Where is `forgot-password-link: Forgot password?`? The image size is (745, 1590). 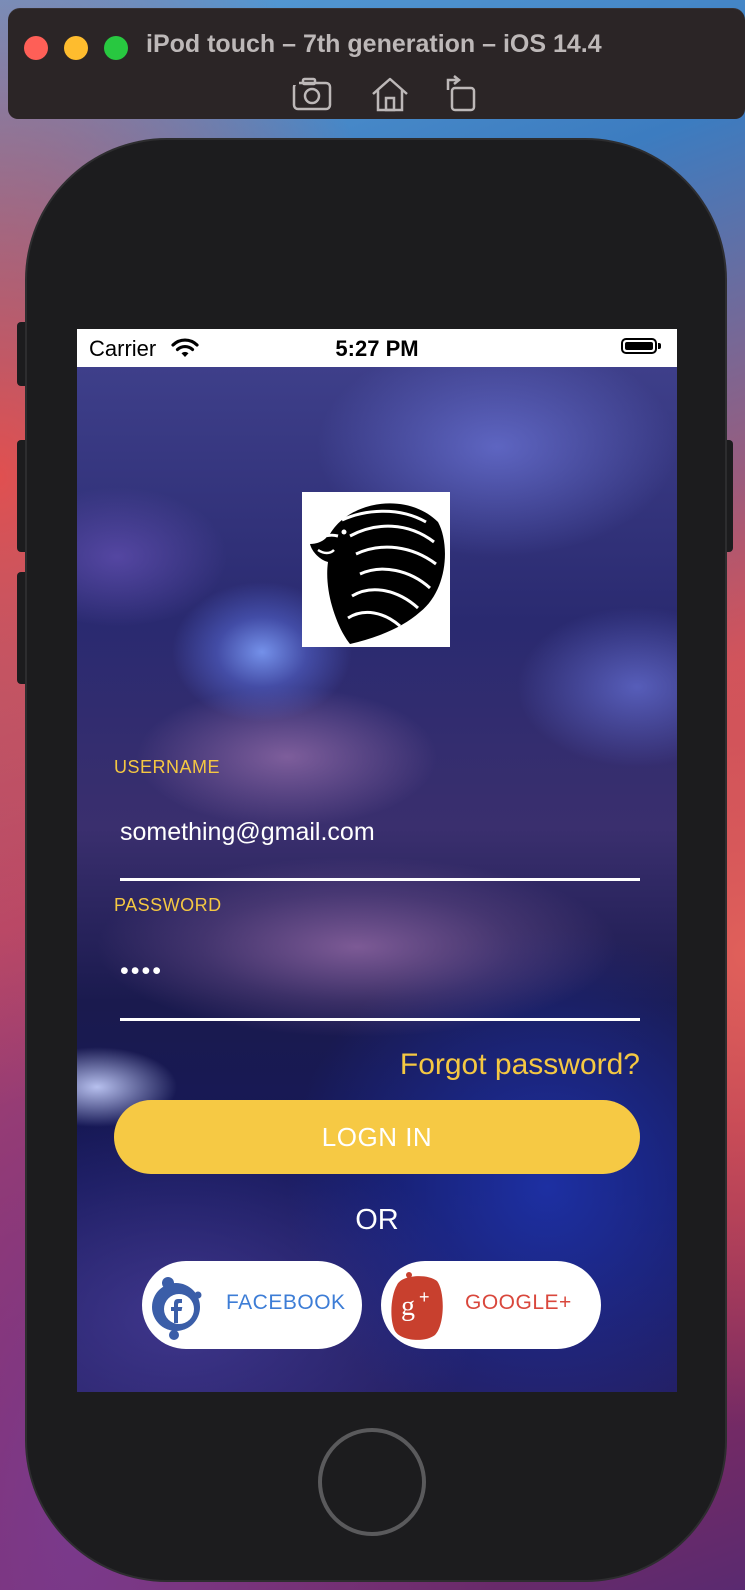 forgot-password-link: Forgot password? is located at coordinates (520, 1065).